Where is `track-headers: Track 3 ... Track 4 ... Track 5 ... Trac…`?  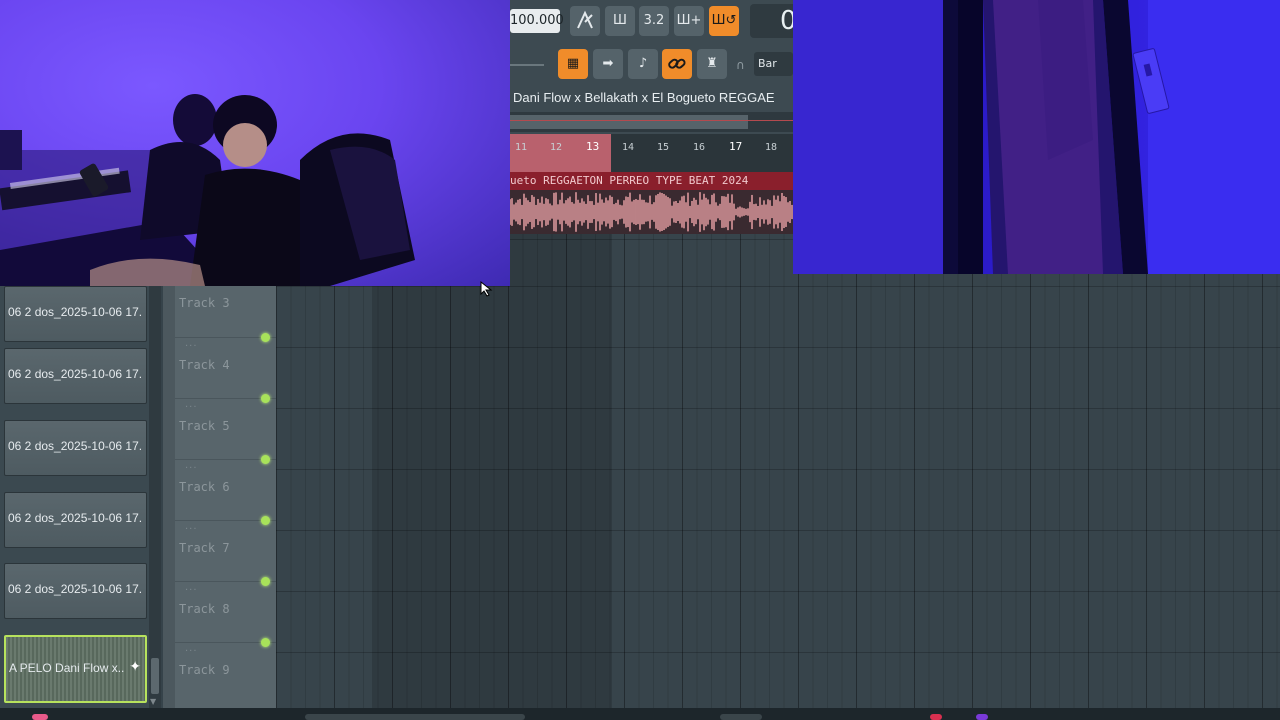 track-headers: Track 3 ... Track 4 ... Track 5 ... Trac… is located at coordinates (219, 497).